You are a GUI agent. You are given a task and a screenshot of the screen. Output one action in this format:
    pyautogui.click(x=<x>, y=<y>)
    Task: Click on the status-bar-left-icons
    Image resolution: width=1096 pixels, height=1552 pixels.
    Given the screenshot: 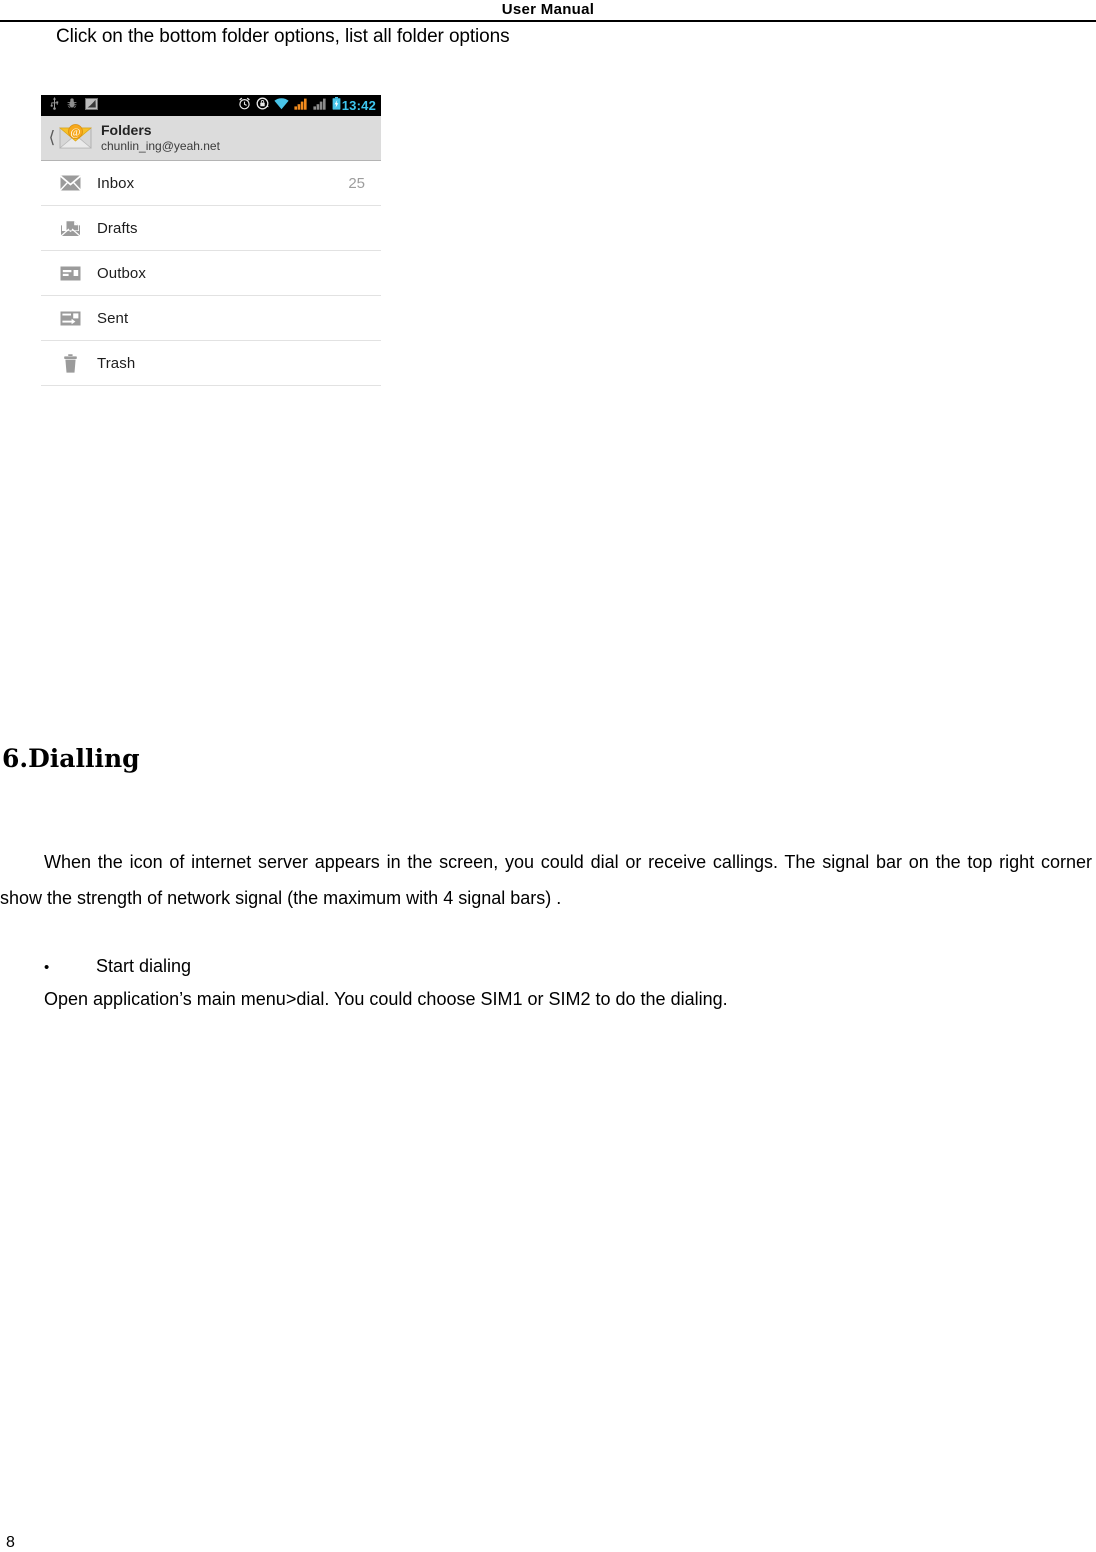 What is the action you would take?
    pyautogui.click(x=74, y=105)
    